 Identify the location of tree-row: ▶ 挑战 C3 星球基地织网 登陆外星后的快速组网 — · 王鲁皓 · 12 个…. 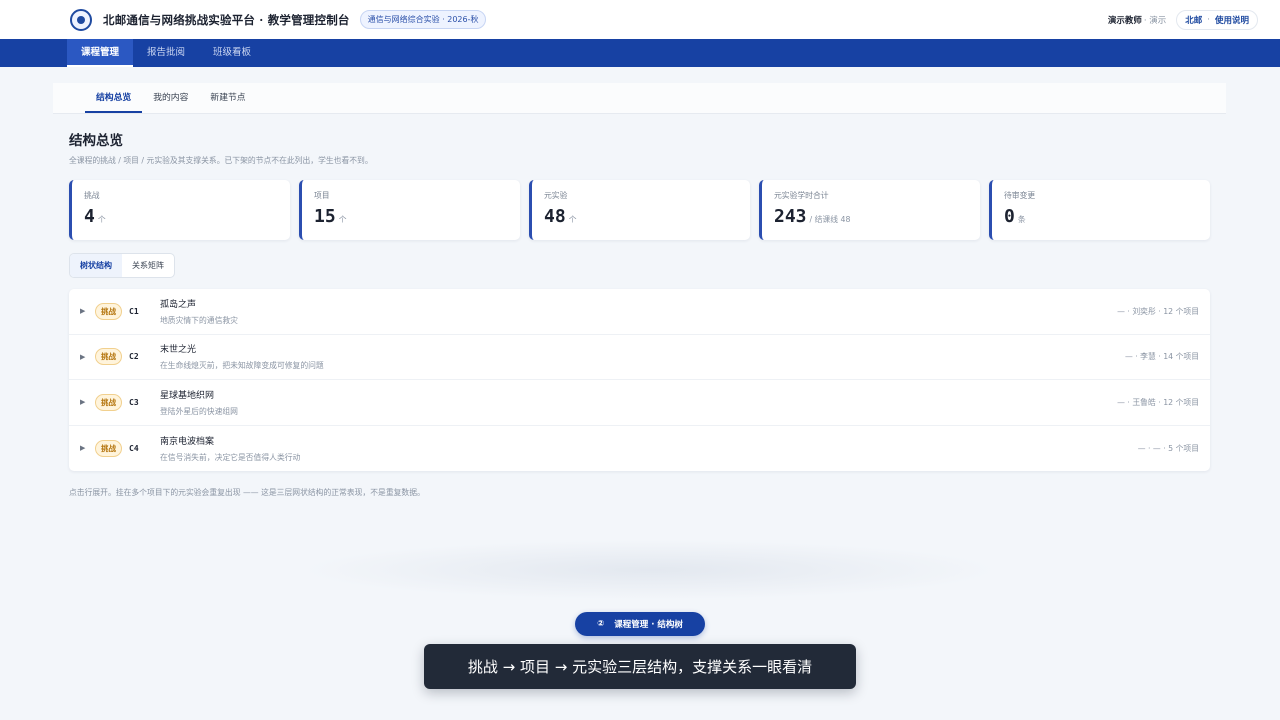
(639, 403).